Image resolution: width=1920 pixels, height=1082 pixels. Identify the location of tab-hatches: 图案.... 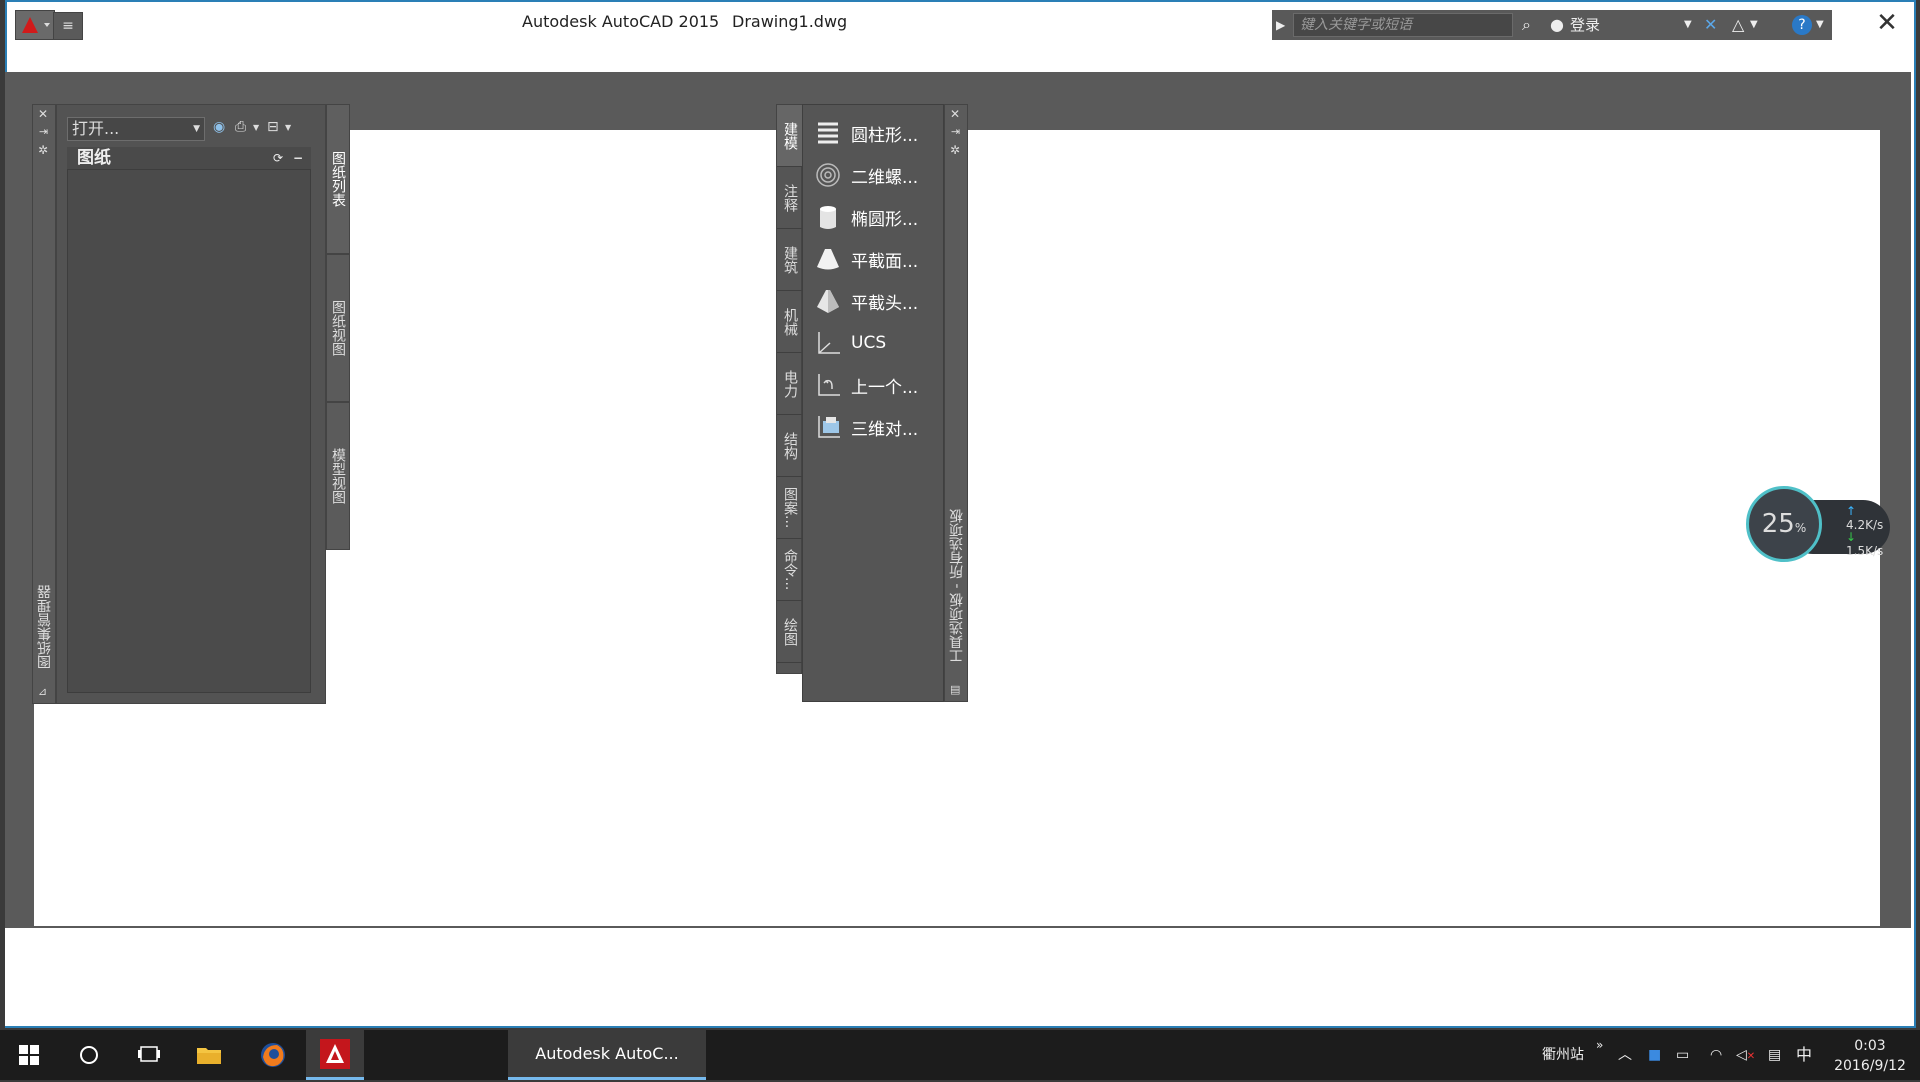
(790, 508).